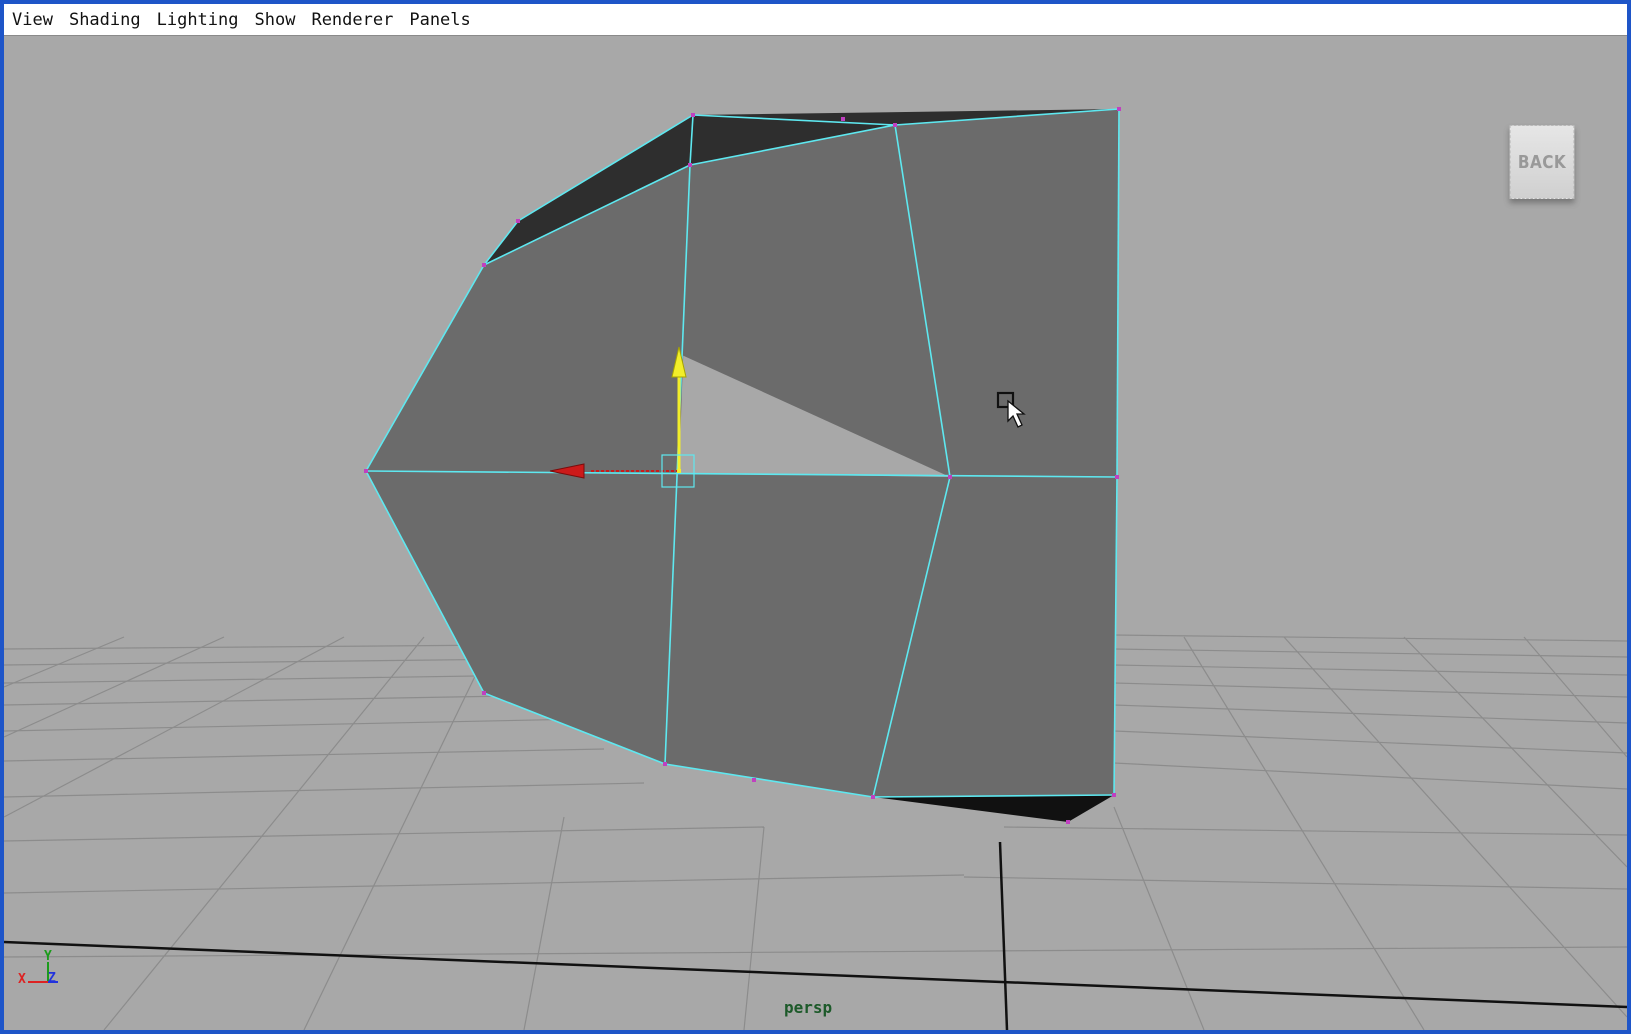 This screenshot has height=1034, width=1631. I want to click on mesh-front-lower, so click(741, 634).